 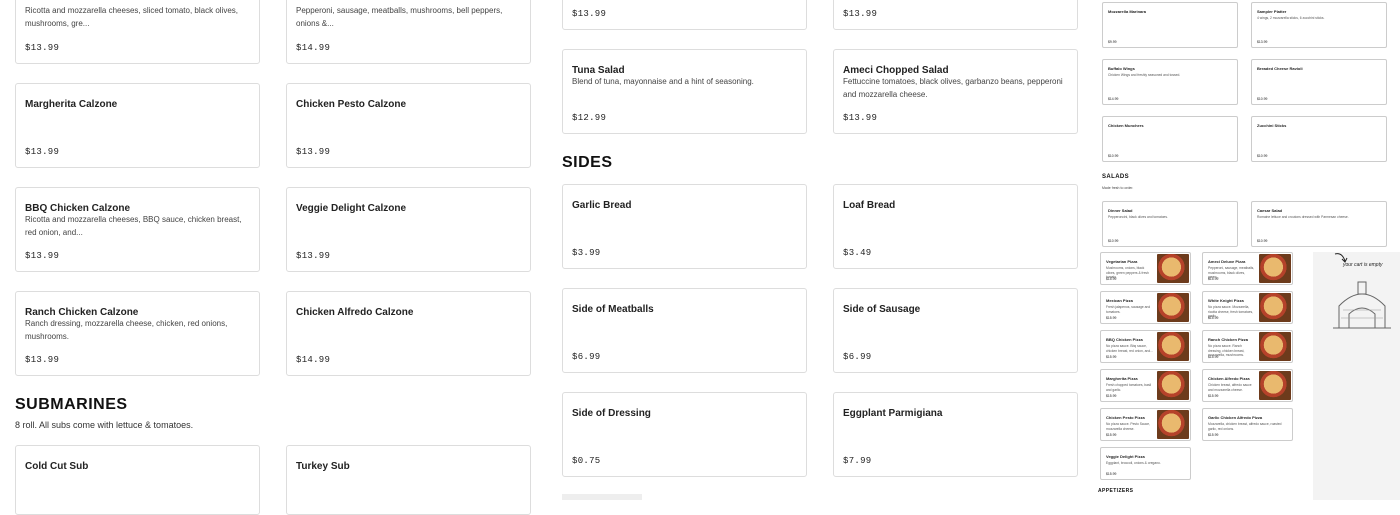 I want to click on preview-name: Caesar Salad, so click(x=1270, y=210).